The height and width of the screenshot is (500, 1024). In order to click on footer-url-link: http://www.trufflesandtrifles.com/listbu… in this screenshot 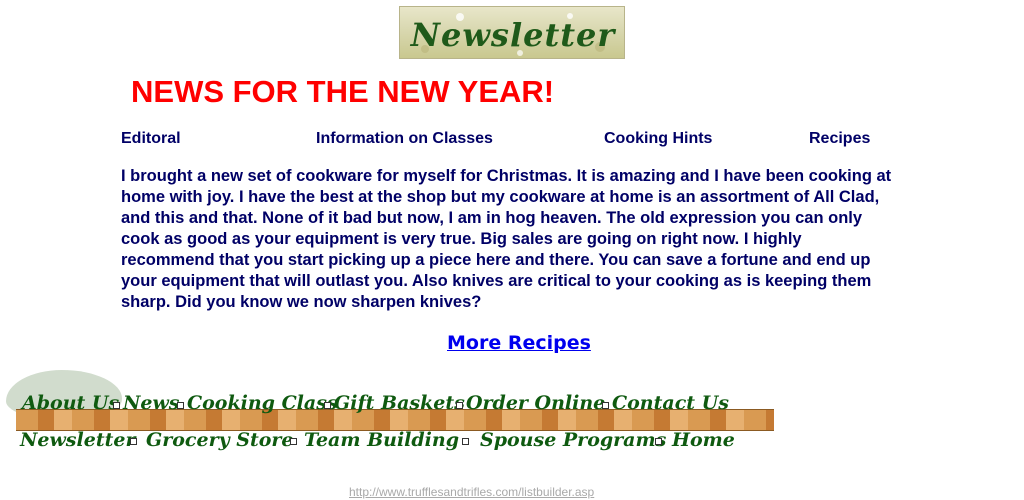, I will do `click(471, 492)`.